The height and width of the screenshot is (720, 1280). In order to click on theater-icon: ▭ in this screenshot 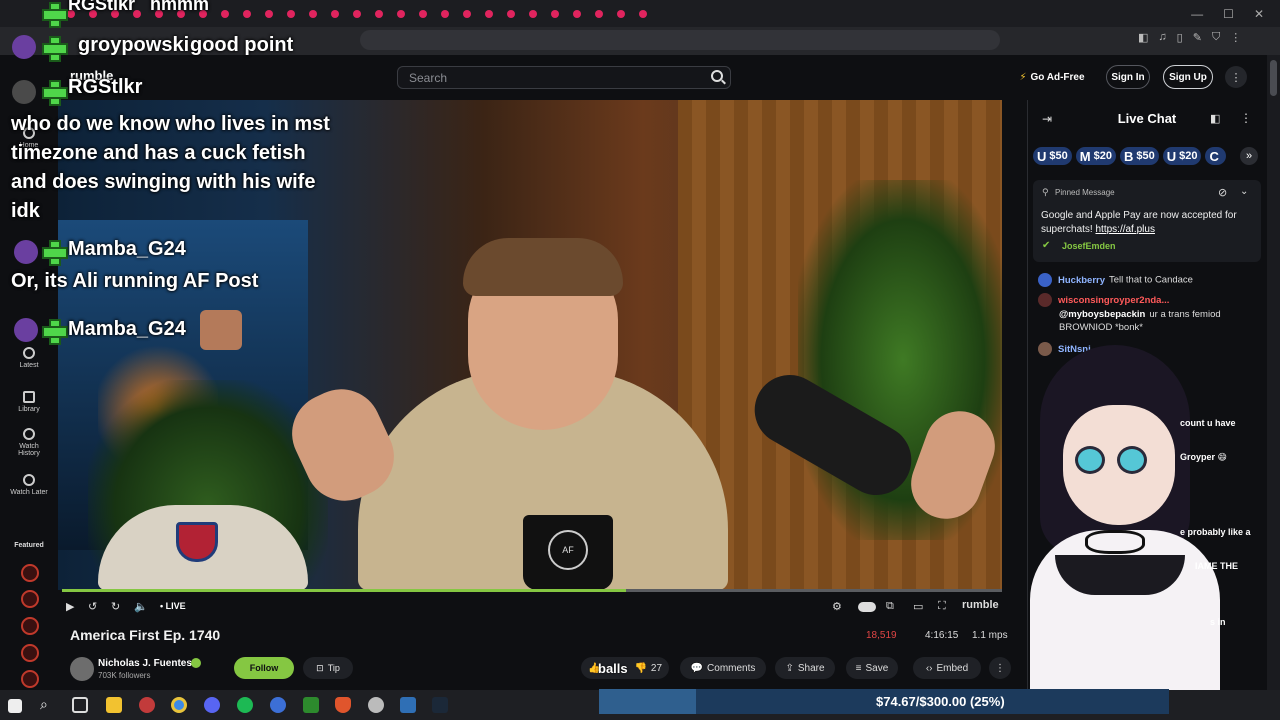, I will do `click(918, 606)`.